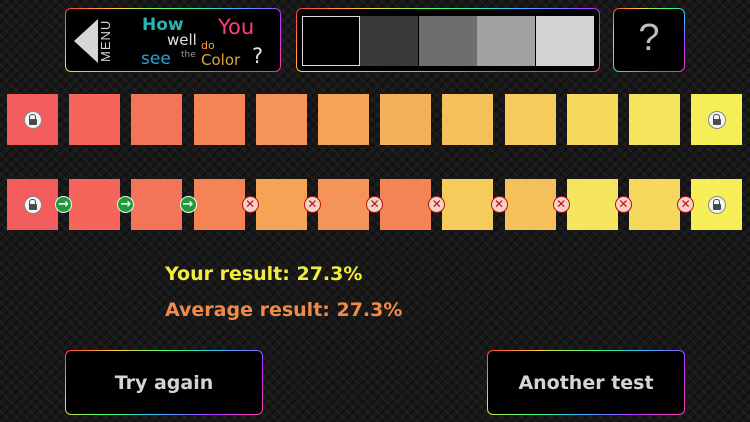 This screenshot has width=750, height=422. I want to click on try-again-button: Try again, so click(164, 382).